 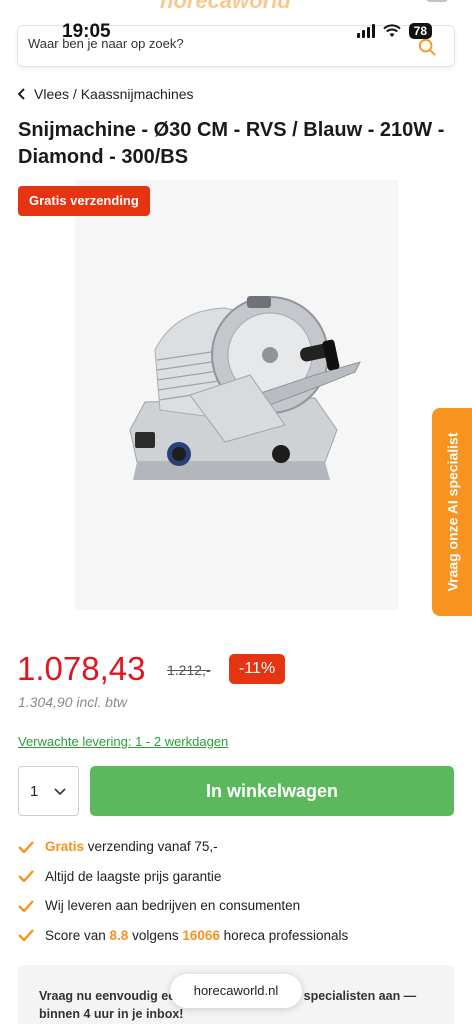 What do you see at coordinates (151, 847) in the screenshot?
I see `usp-text: verzending vanaf 75,-` at bounding box center [151, 847].